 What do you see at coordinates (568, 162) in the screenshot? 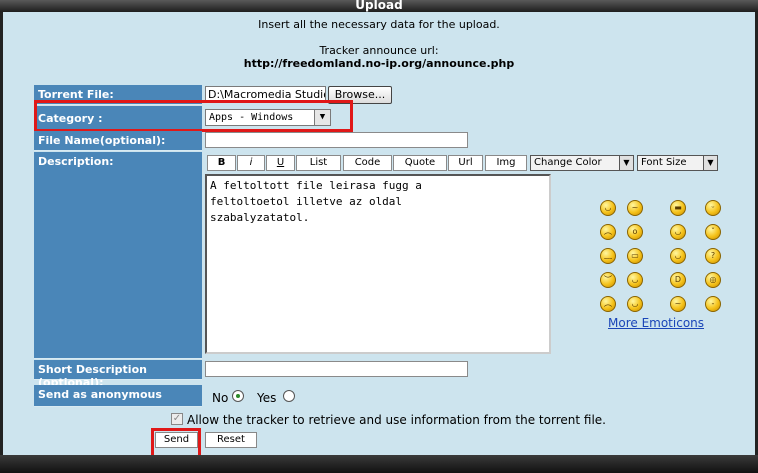
I see `change-color-label: Change Color` at bounding box center [568, 162].